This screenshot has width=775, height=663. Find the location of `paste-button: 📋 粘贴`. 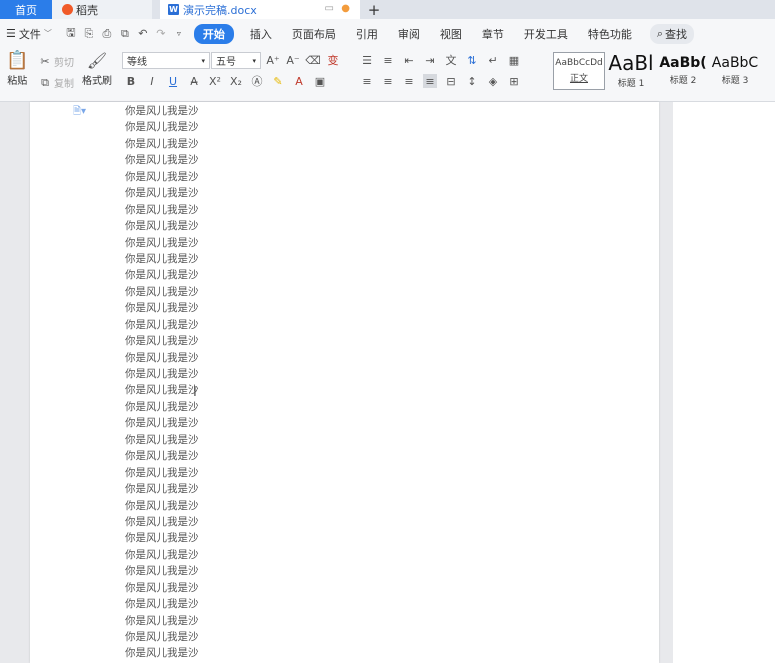

paste-button: 📋 粘贴 is located at coordinates (17, 69).